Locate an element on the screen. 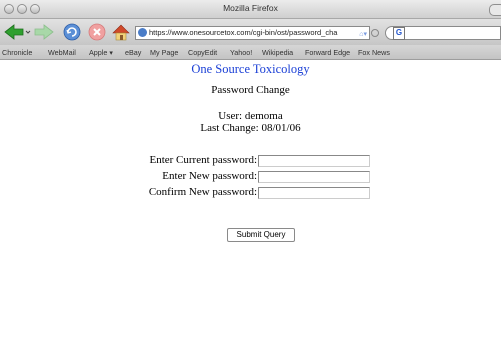  forward-button is located at coordinates (44, 32).